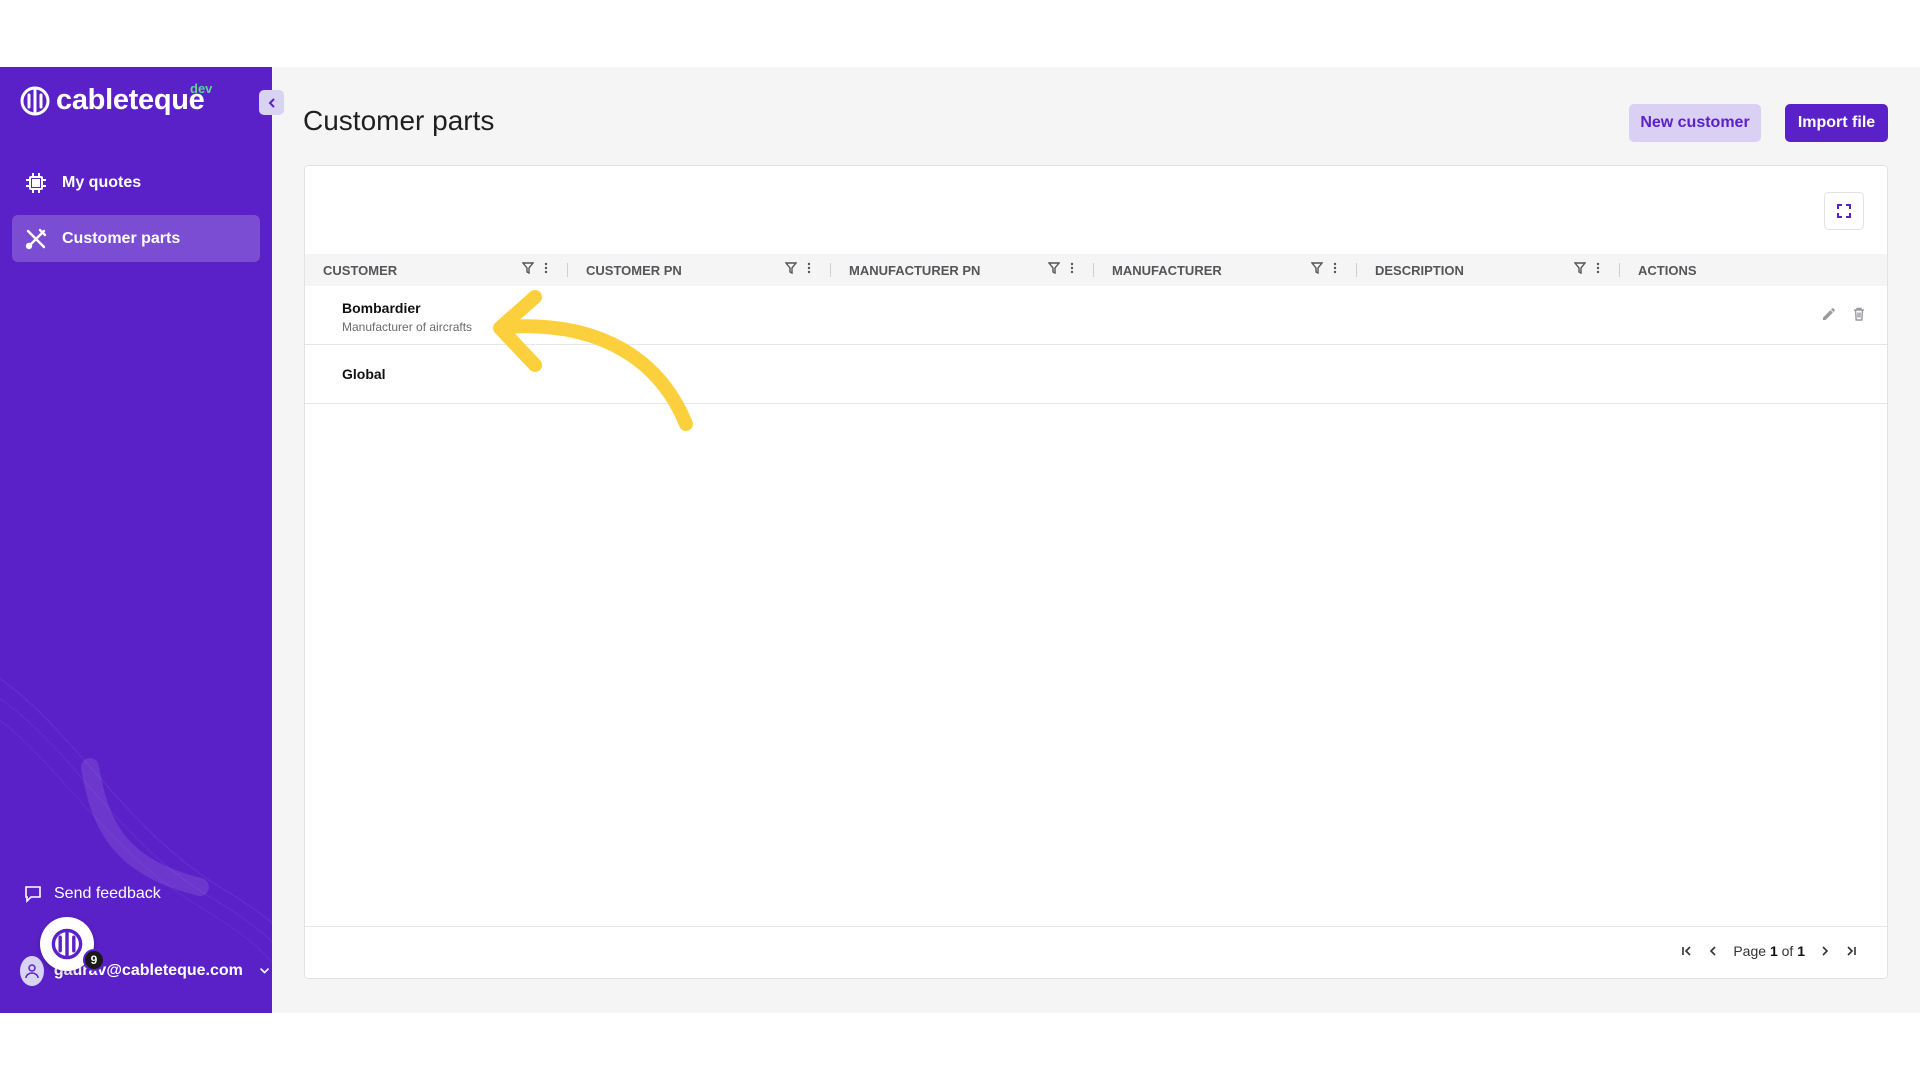  What do you see at coordinates (1829, 314) in the screenshot?
I see `edit-icon` at bounding box center [1829, 314].